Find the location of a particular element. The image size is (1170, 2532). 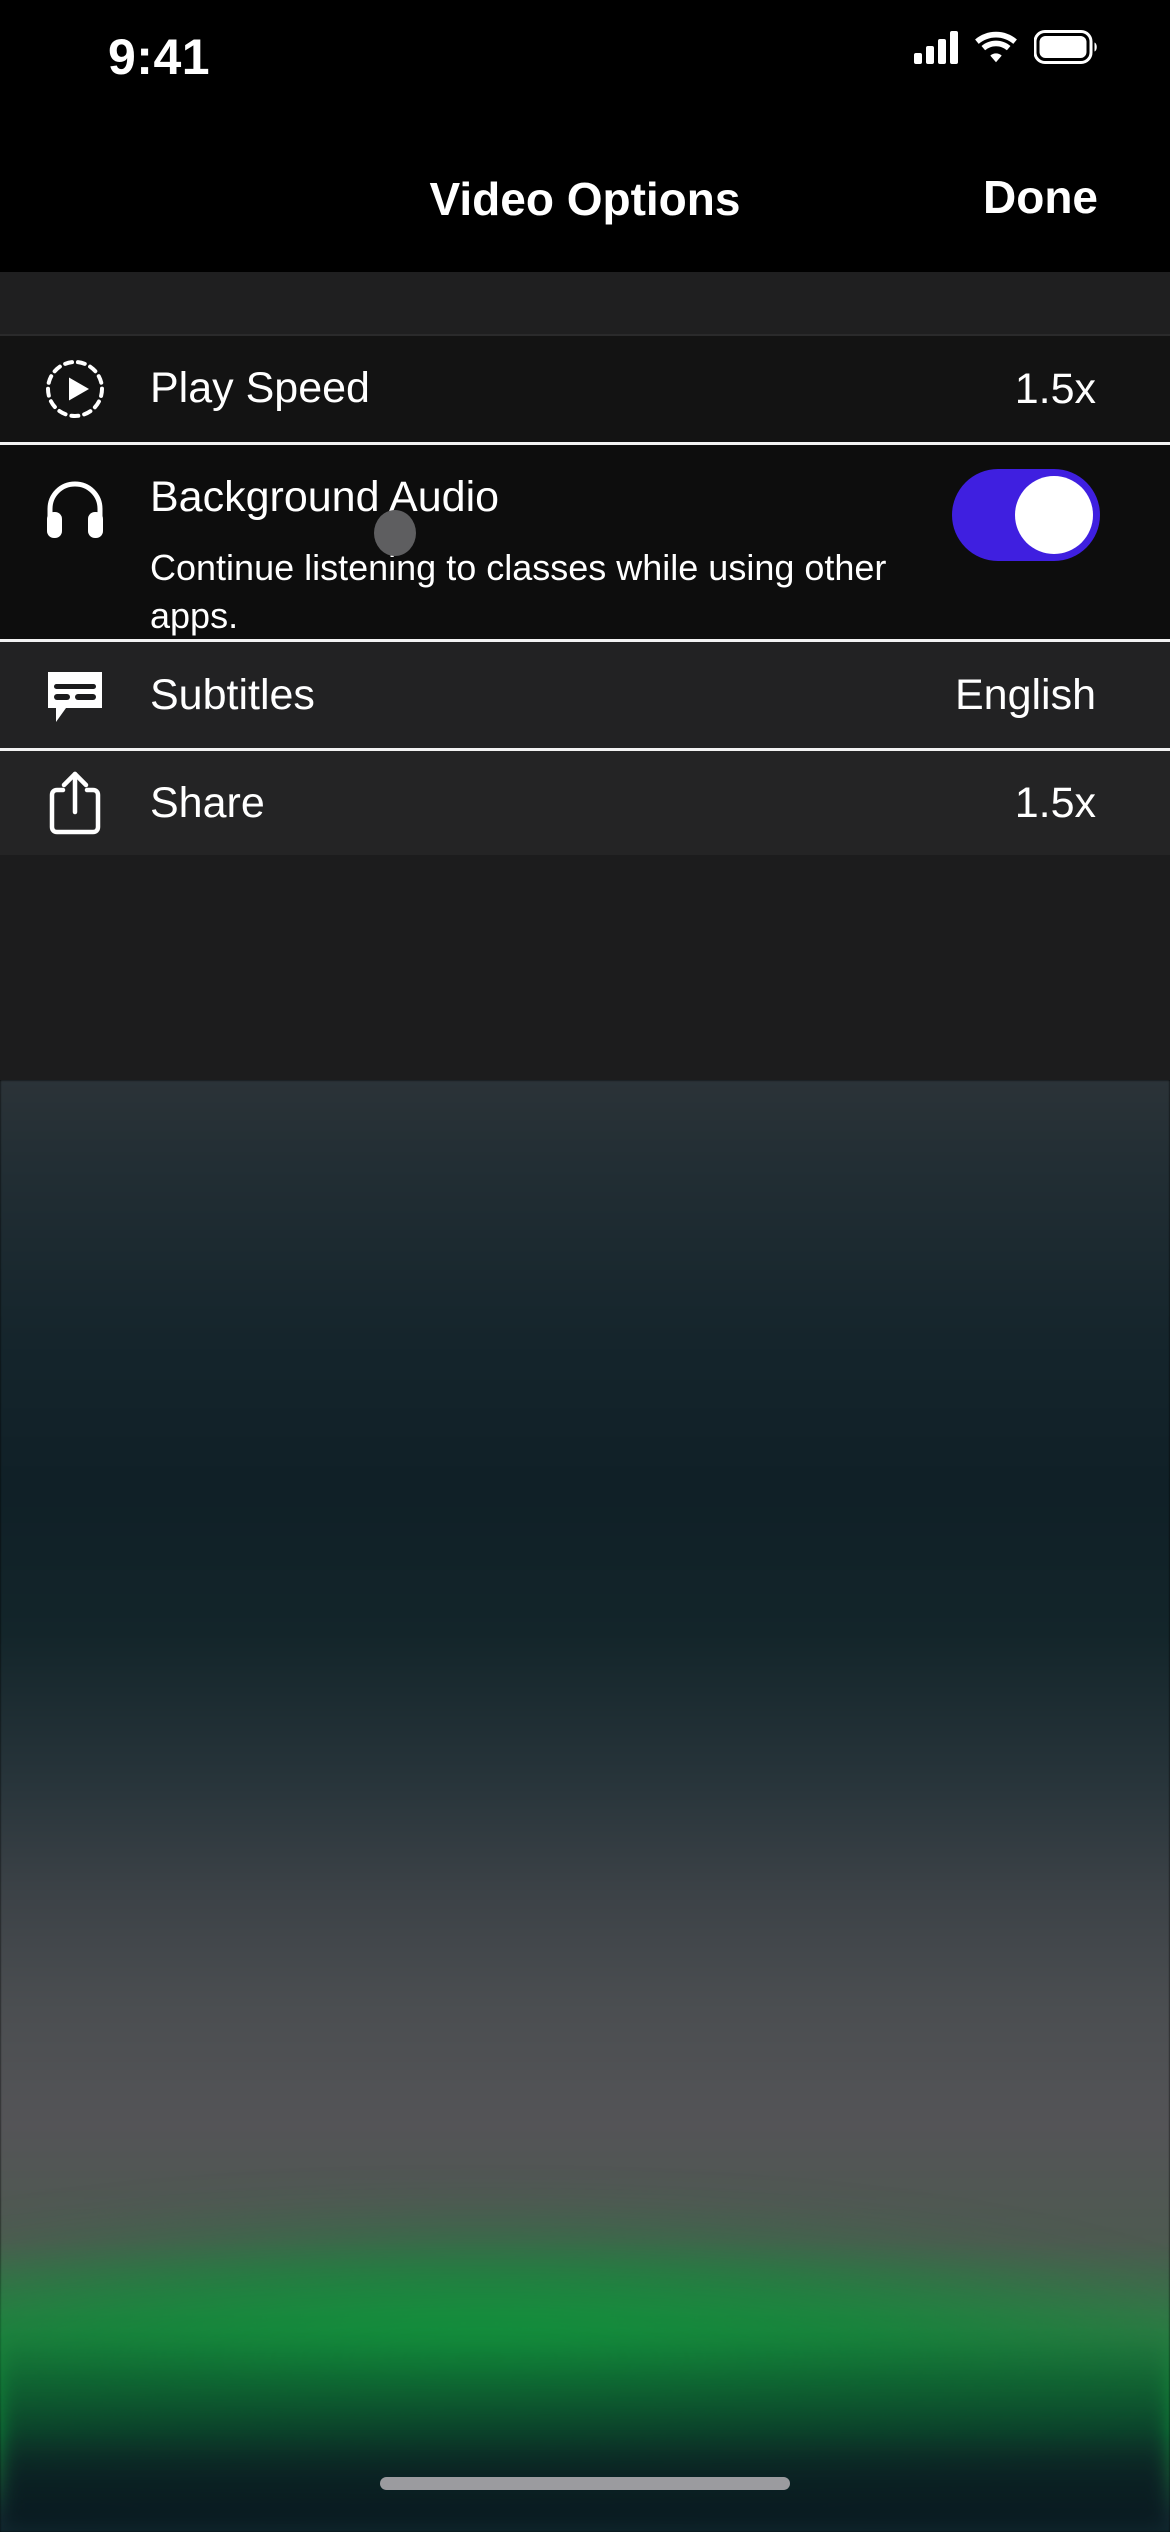

status-bar: 9:41 is located at coordinates (585, 66).